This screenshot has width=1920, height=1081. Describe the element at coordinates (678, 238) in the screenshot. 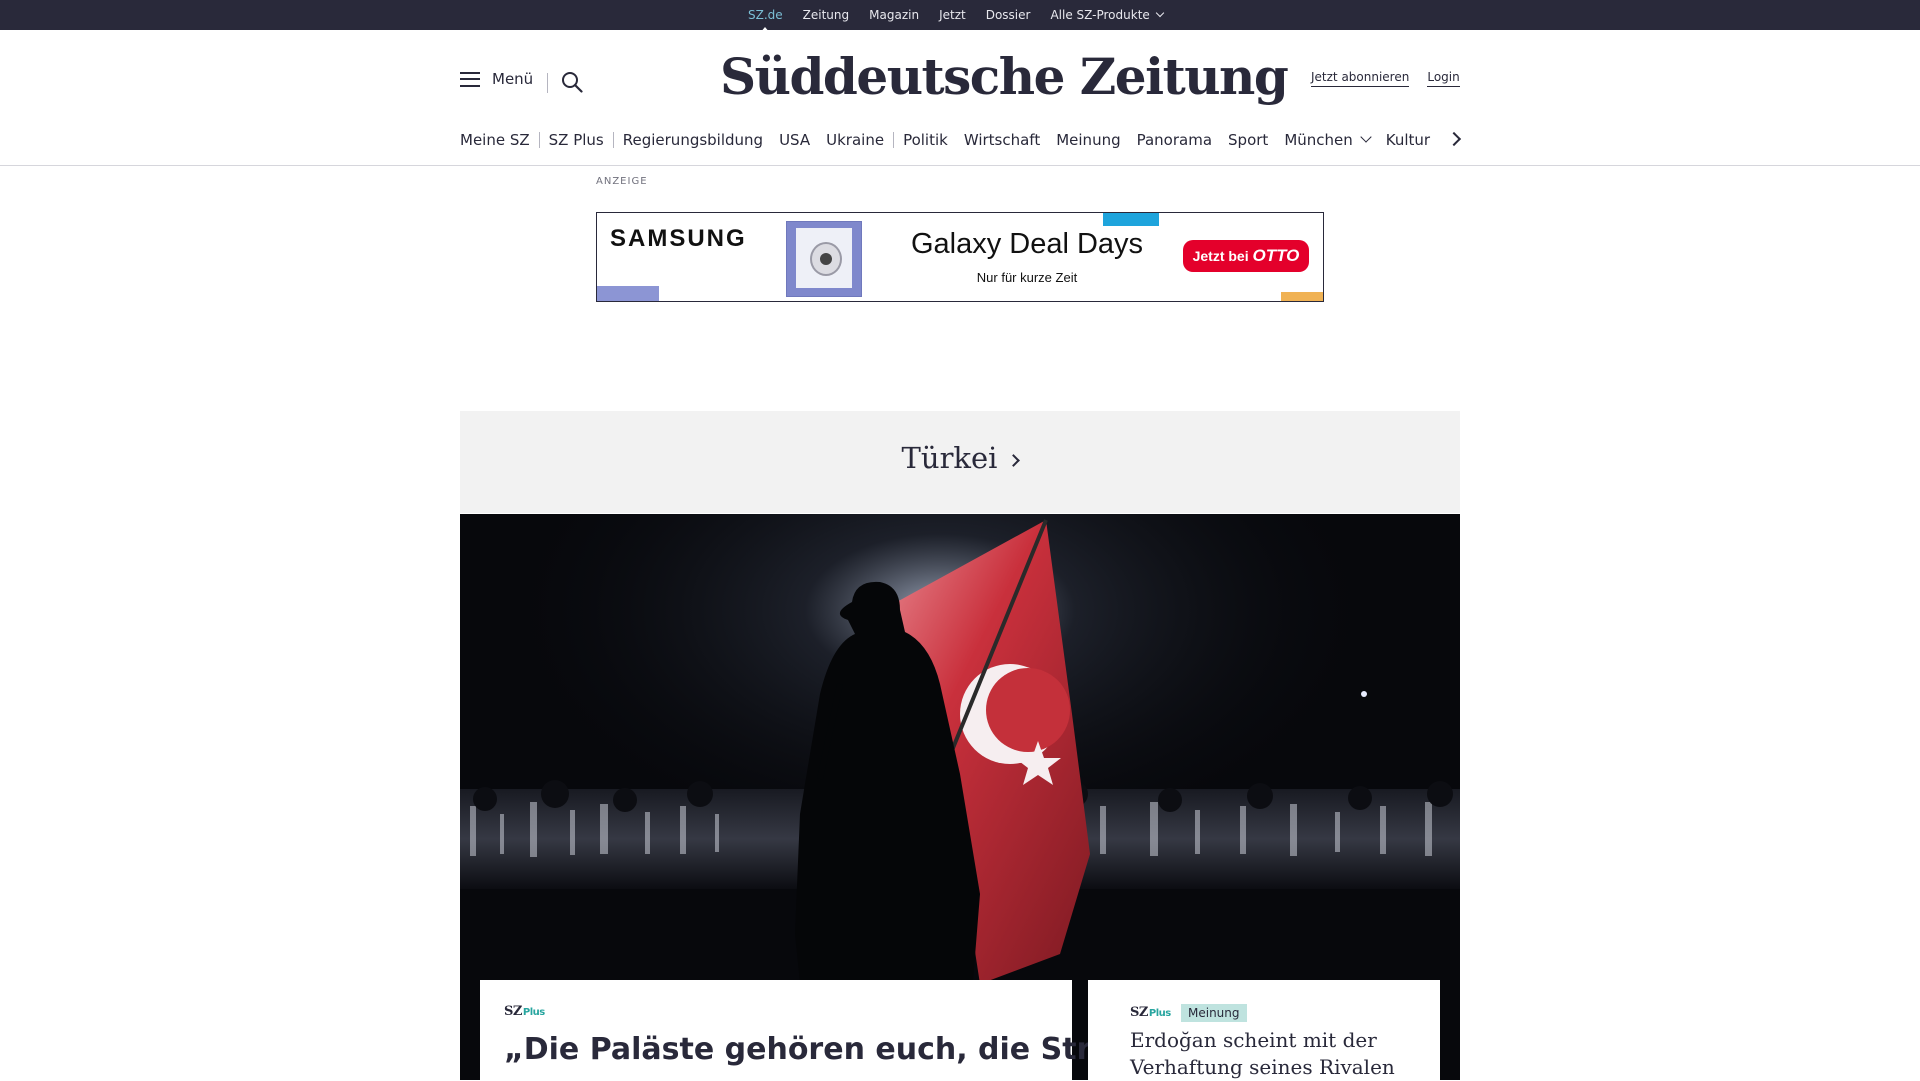

I see `ad-brand: SAMSUNG` at that location.